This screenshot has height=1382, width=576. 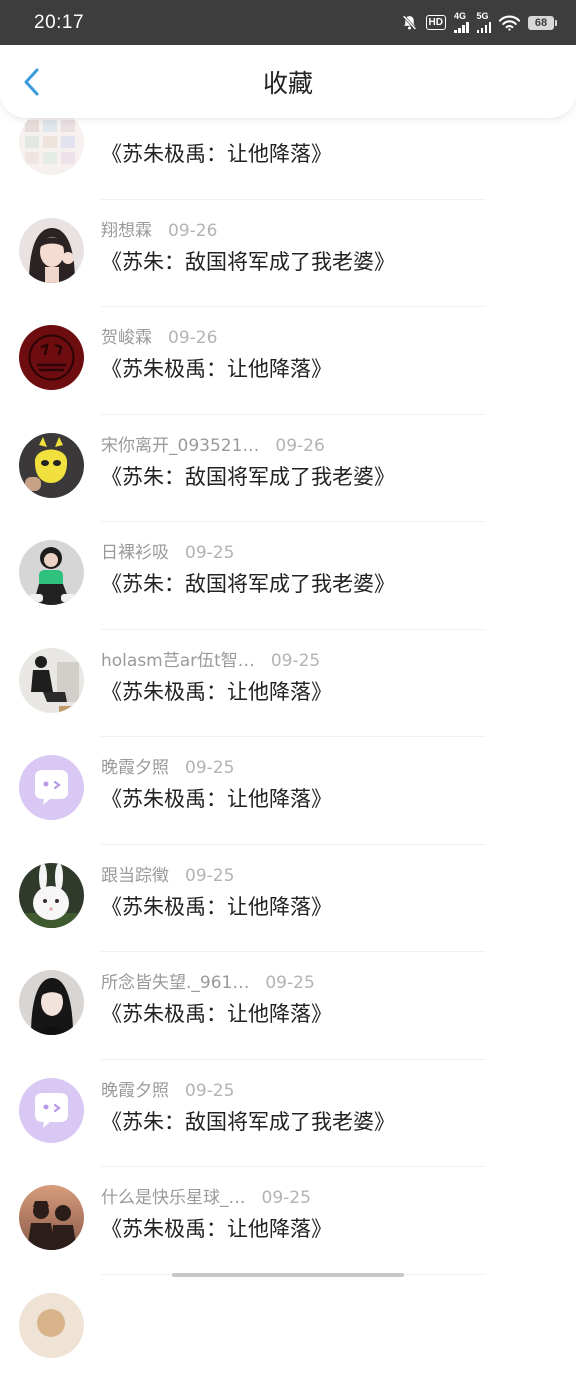 I want to click on item-meta: 什么是快乐星球_… 09-25, so click(x=206, y=1198).